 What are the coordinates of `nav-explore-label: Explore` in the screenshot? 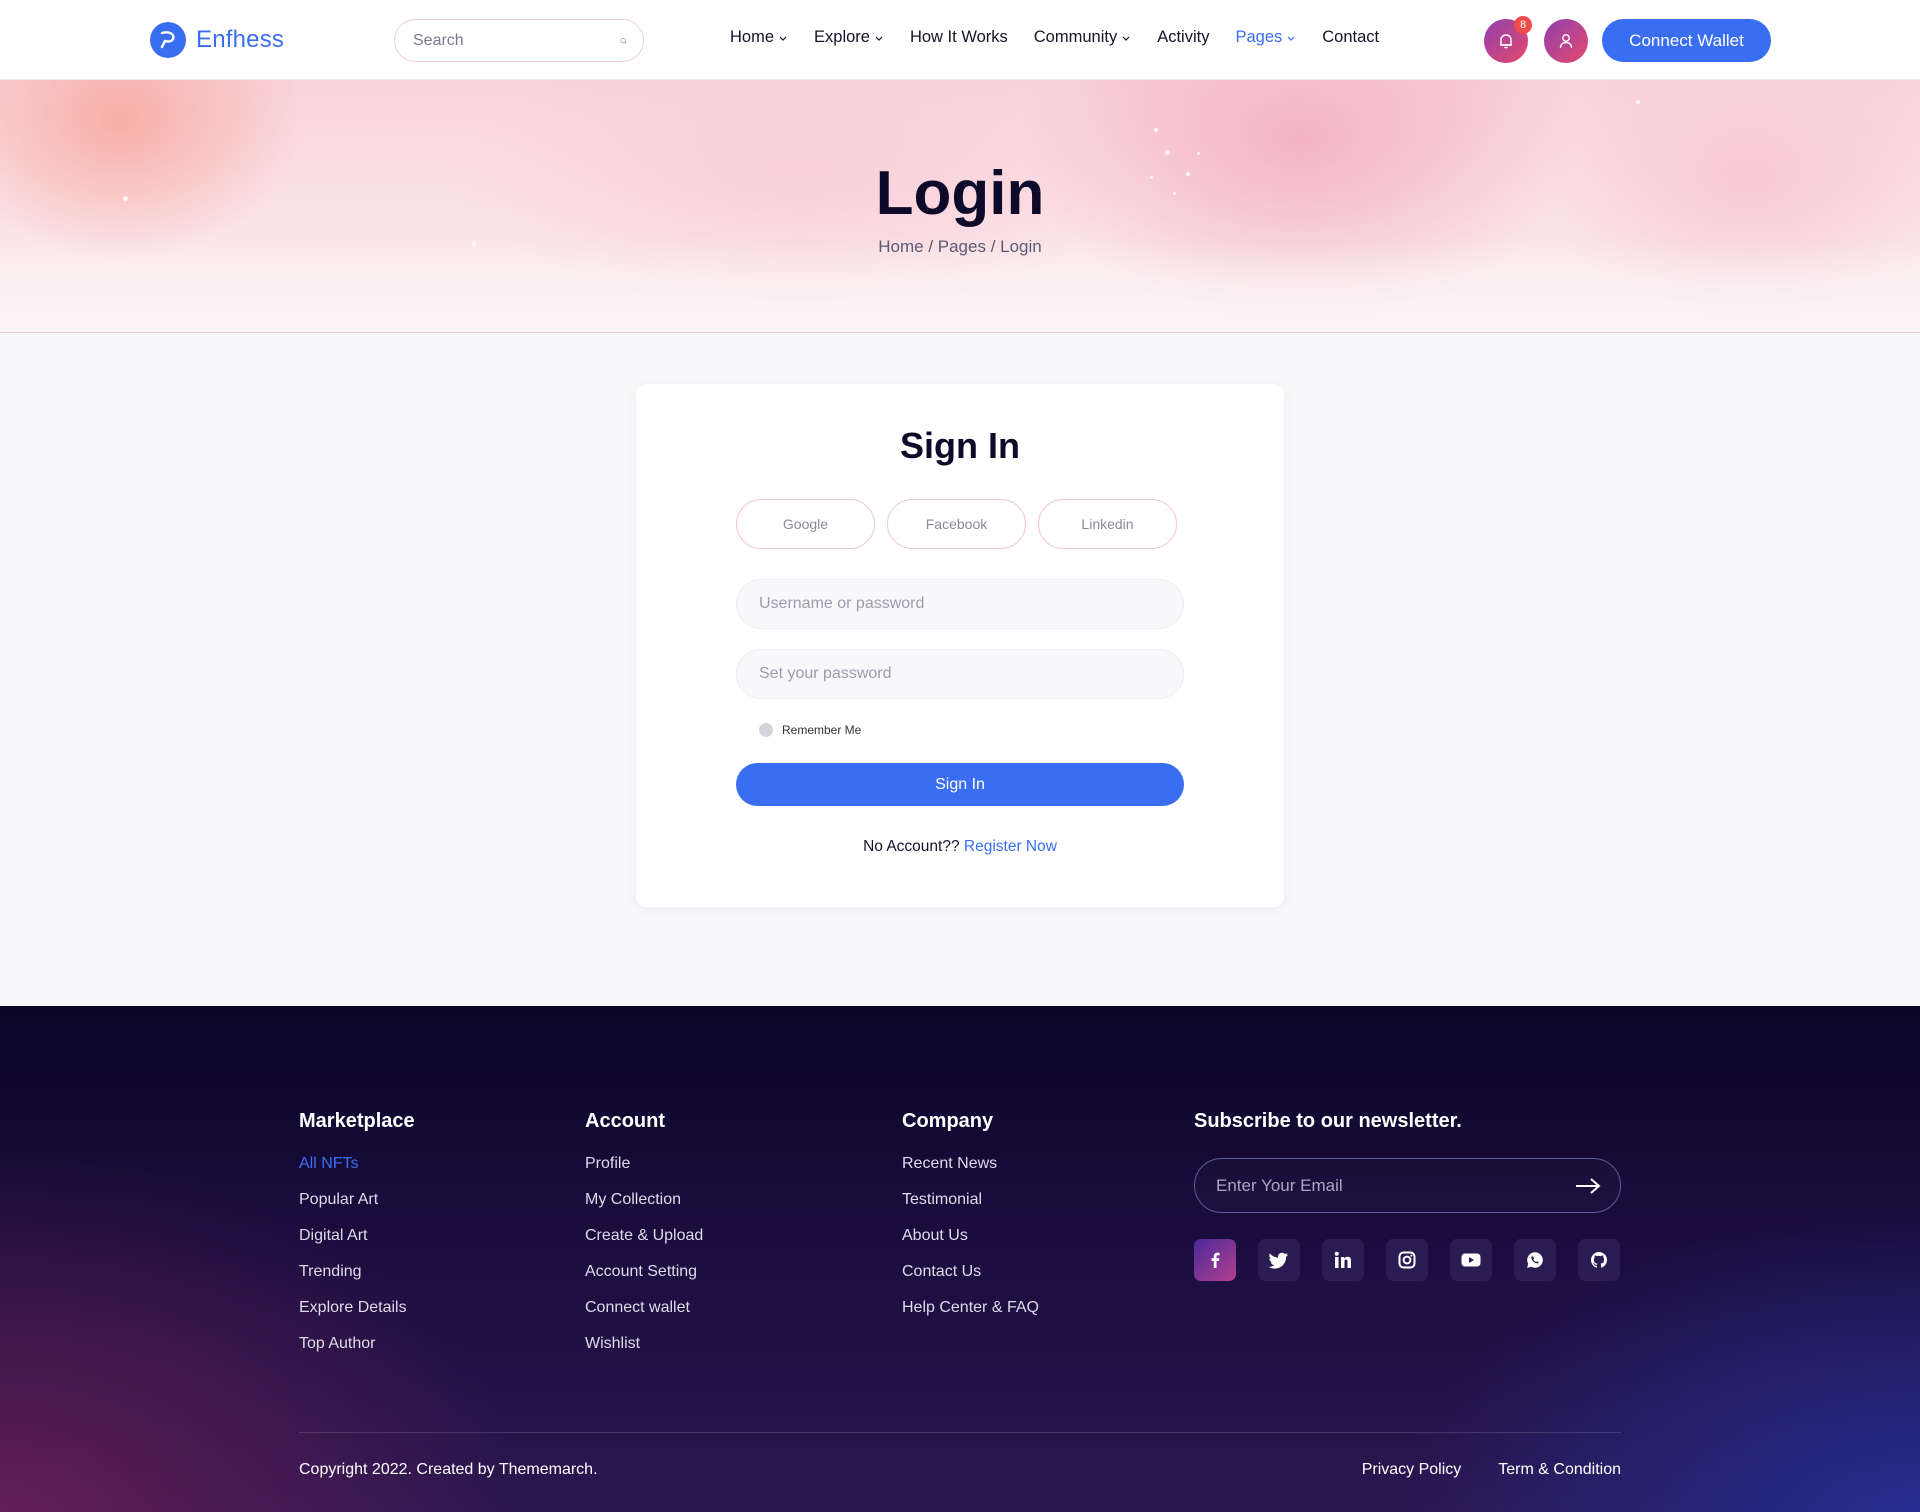 It's located at (842, 37).